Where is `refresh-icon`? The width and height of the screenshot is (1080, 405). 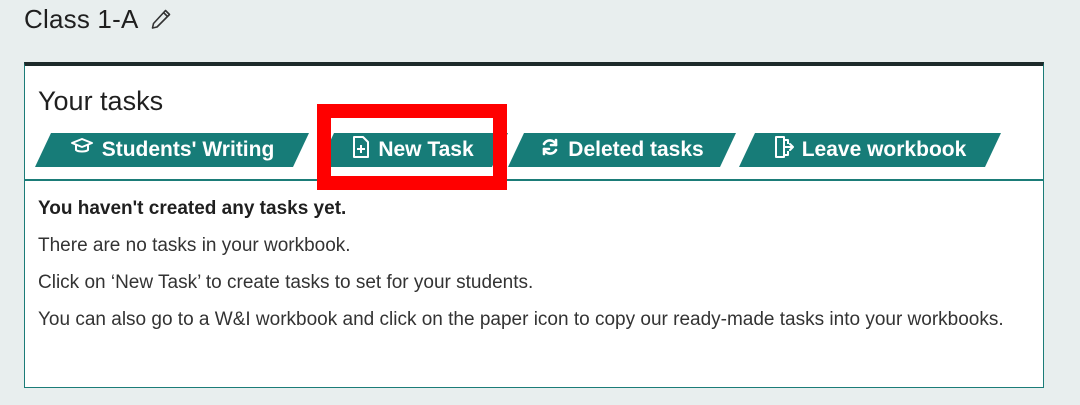 refresh-icon is located at coordinates (550, 150).